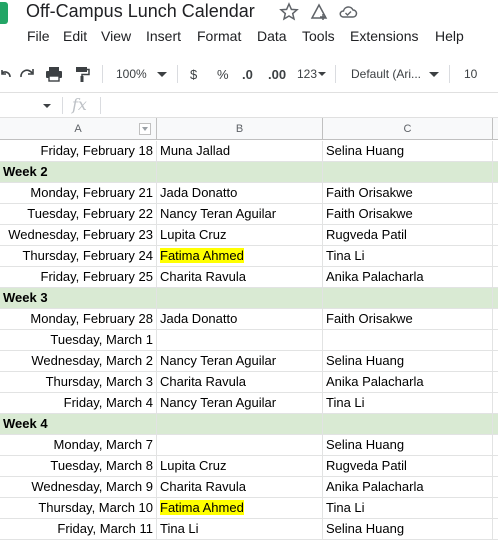 Image resolution: width=498 pixels, height=547 pixels. Describe the element at coordinates (408, 129) in the screenshot. I see `column-header-c: C` at that location.